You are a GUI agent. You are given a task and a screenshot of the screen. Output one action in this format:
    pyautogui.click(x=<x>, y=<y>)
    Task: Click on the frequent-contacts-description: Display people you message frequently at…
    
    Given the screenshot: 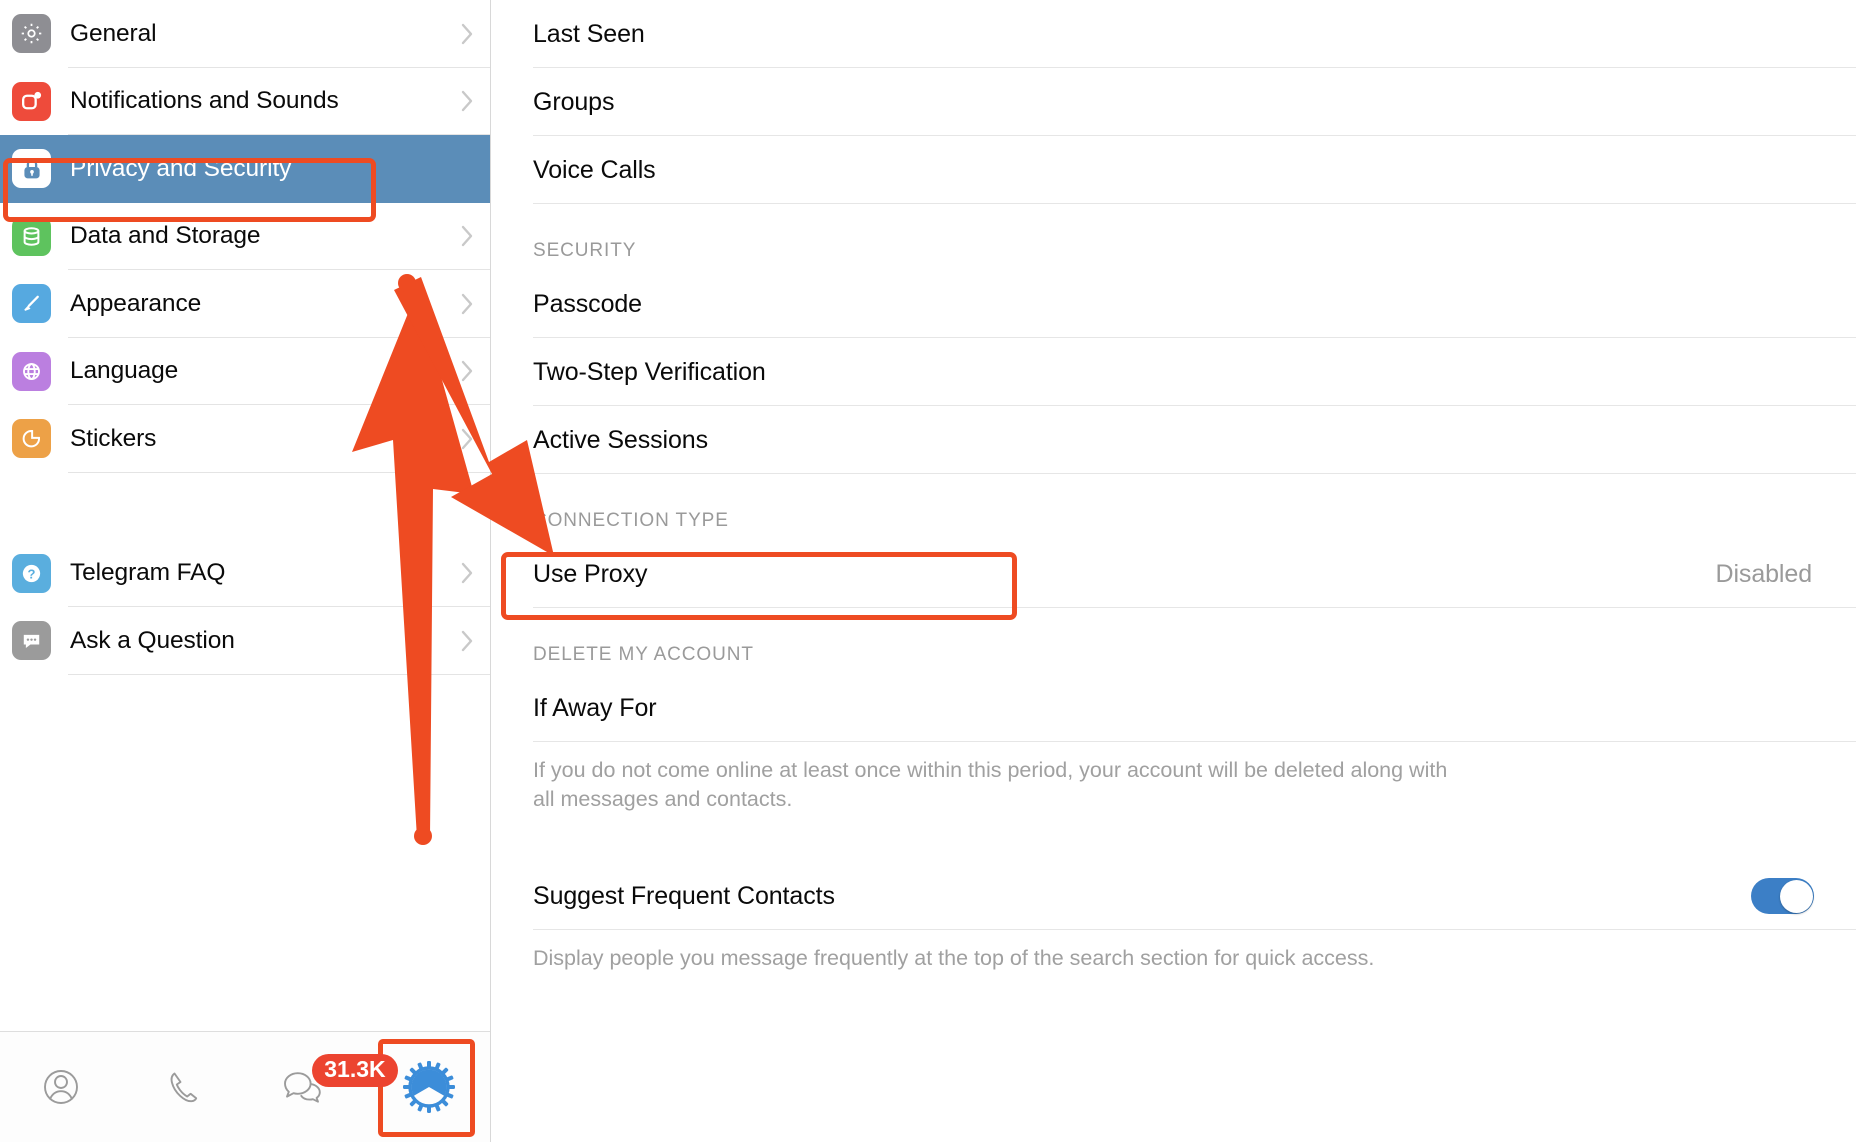 What is the action you would take?
    pyautogui.click(x=954, y=958)
    